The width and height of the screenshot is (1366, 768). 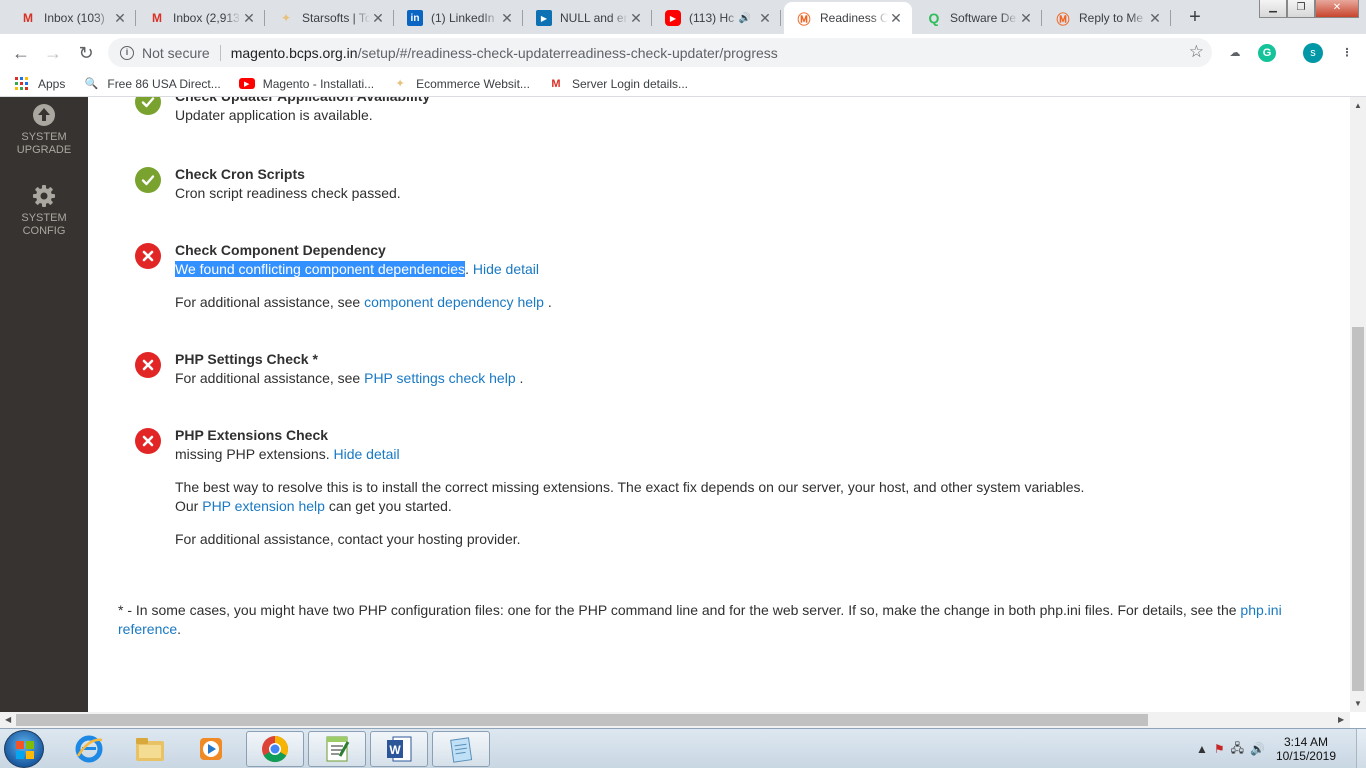 I want to click on maximize-button: ❐, so click(x=1301, y=9).